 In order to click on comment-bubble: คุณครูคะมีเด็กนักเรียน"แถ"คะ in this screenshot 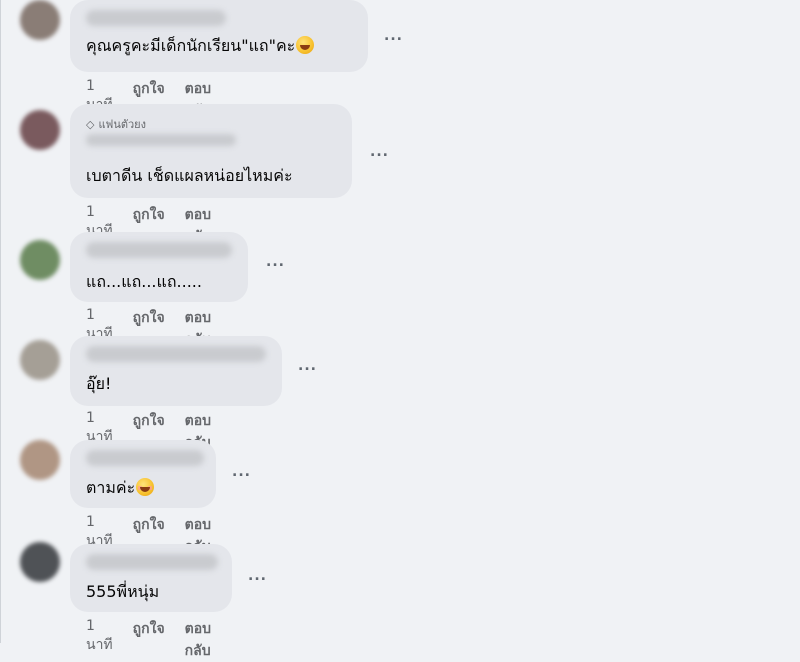, I will do `click(219, 36)`.